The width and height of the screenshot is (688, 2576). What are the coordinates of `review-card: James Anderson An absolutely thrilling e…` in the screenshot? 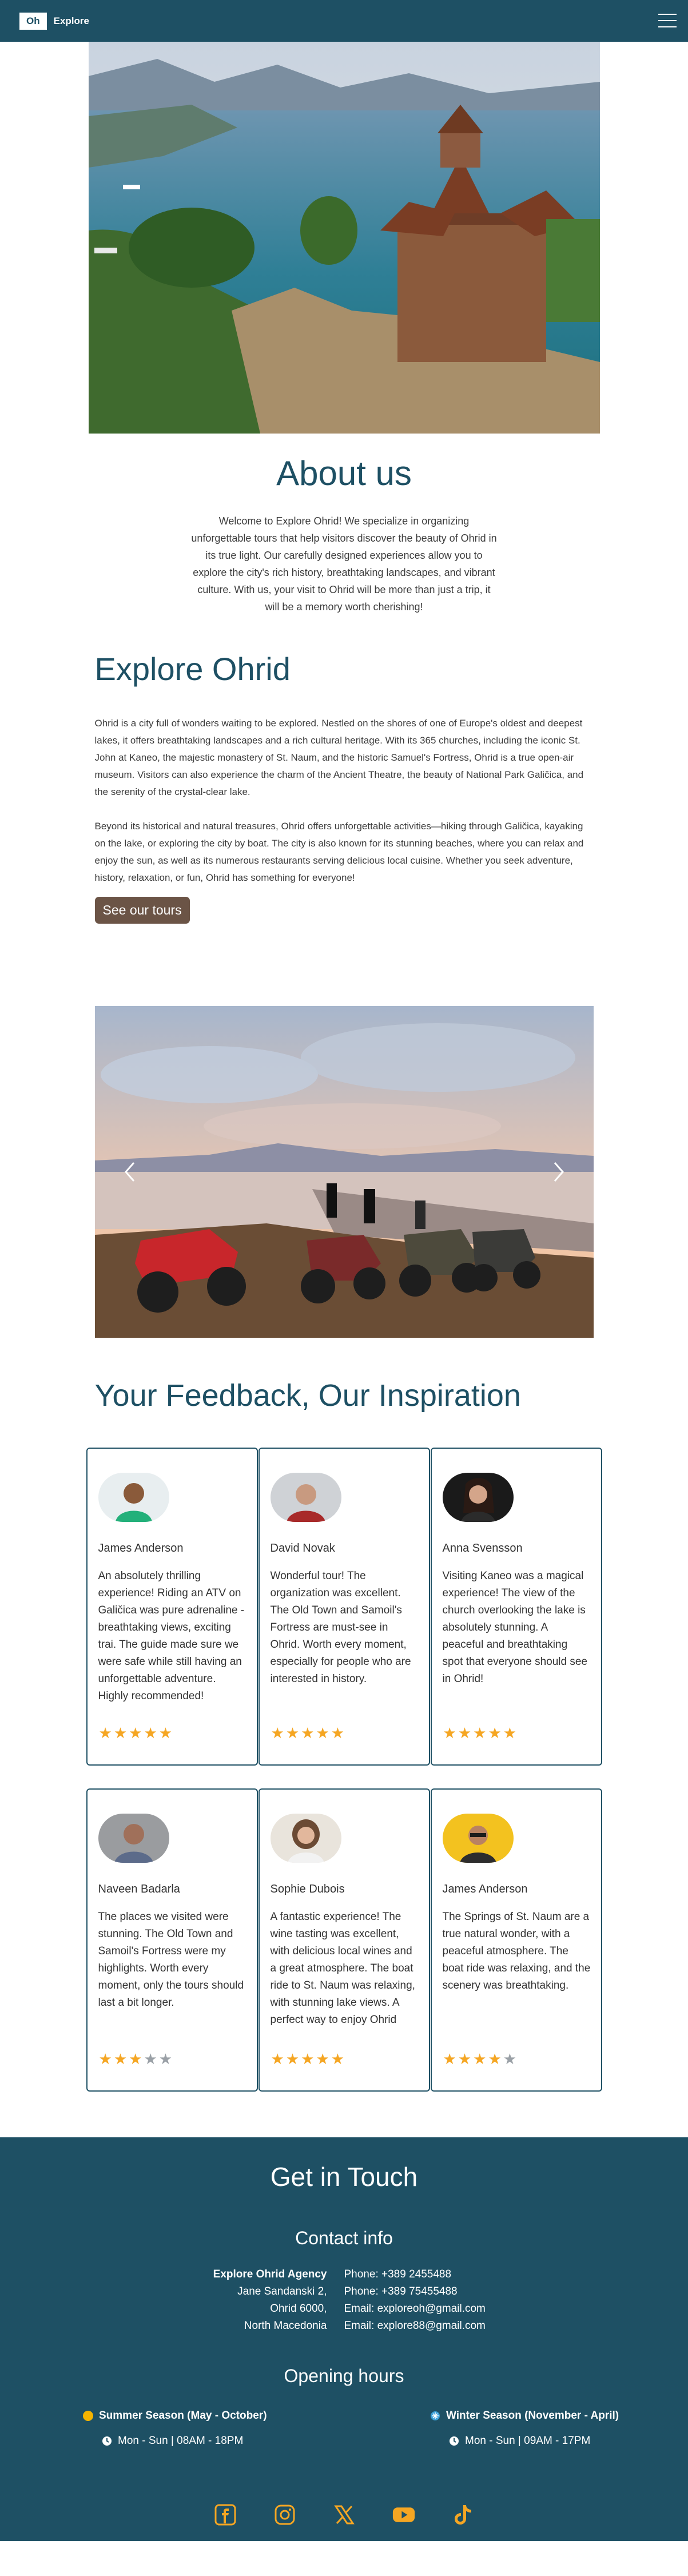 It's located at (172, 1607).